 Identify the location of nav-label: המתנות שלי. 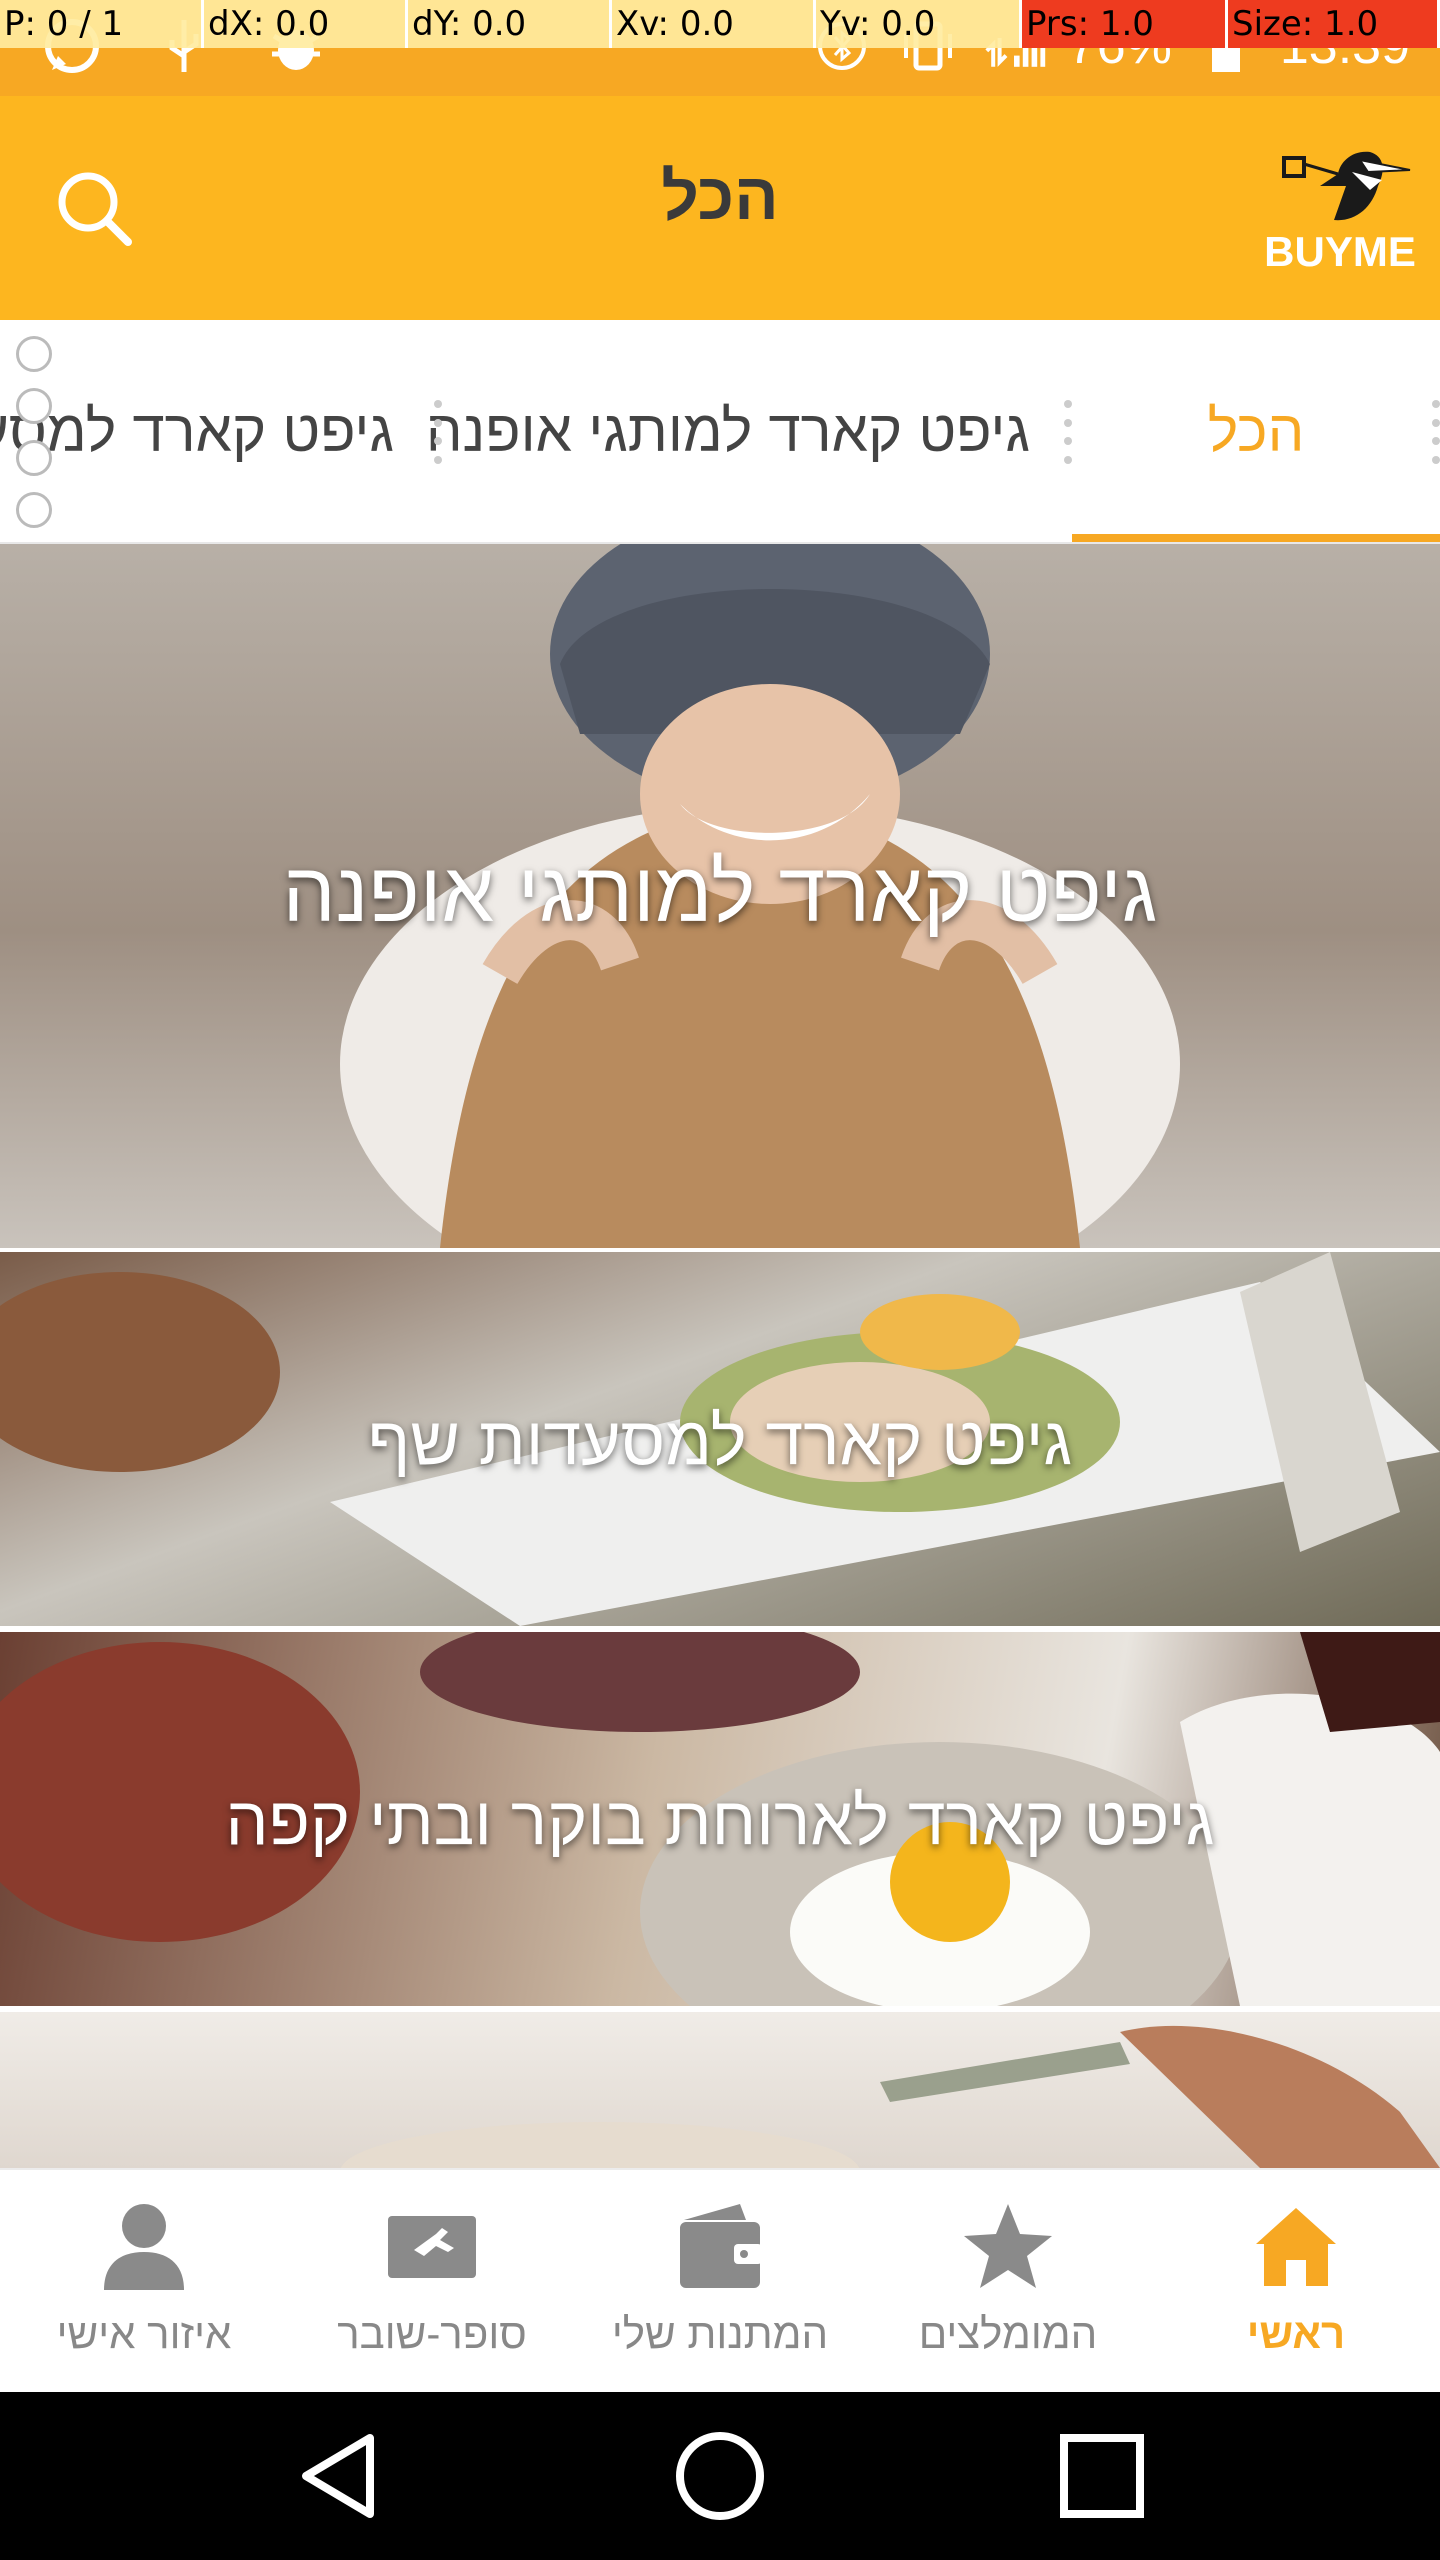
(720, 2333).